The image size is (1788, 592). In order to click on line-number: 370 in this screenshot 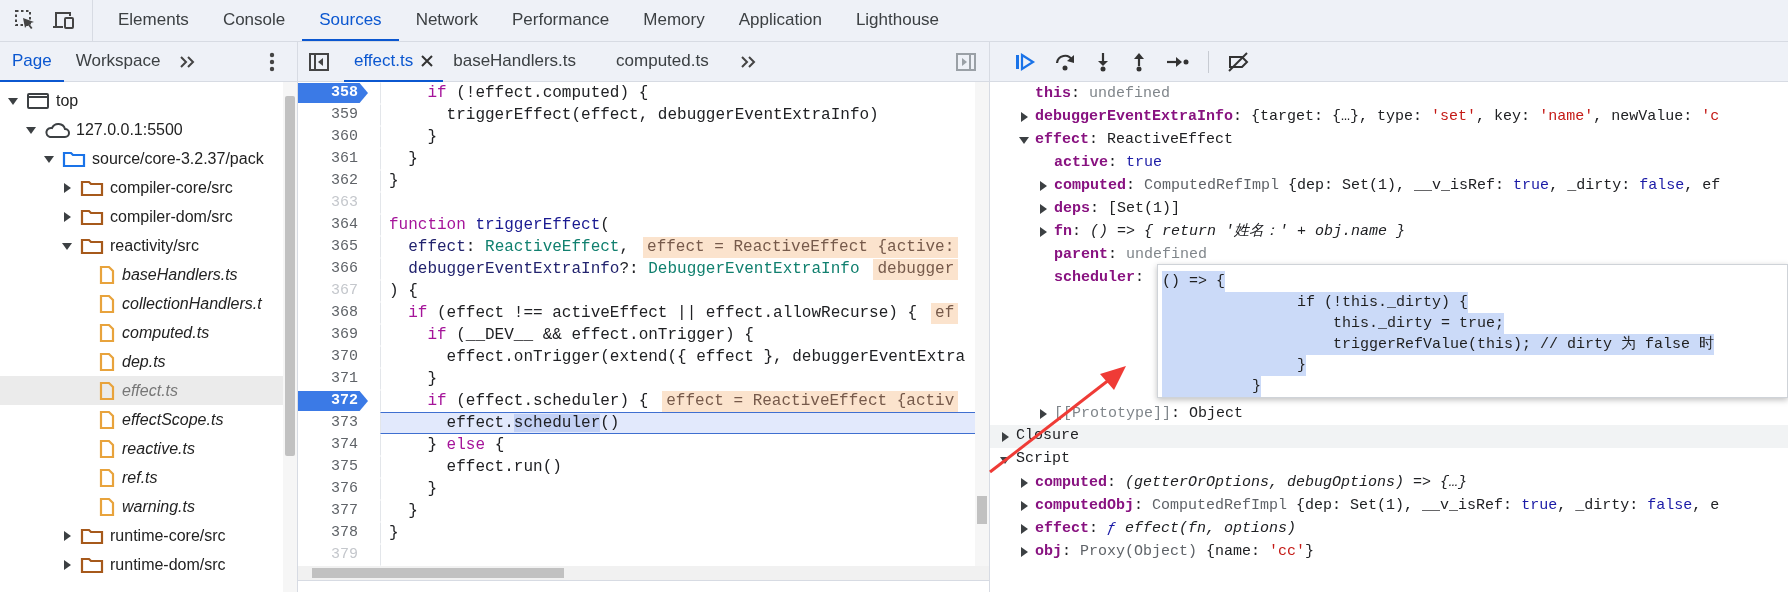, I will do `click(339, 357)`.